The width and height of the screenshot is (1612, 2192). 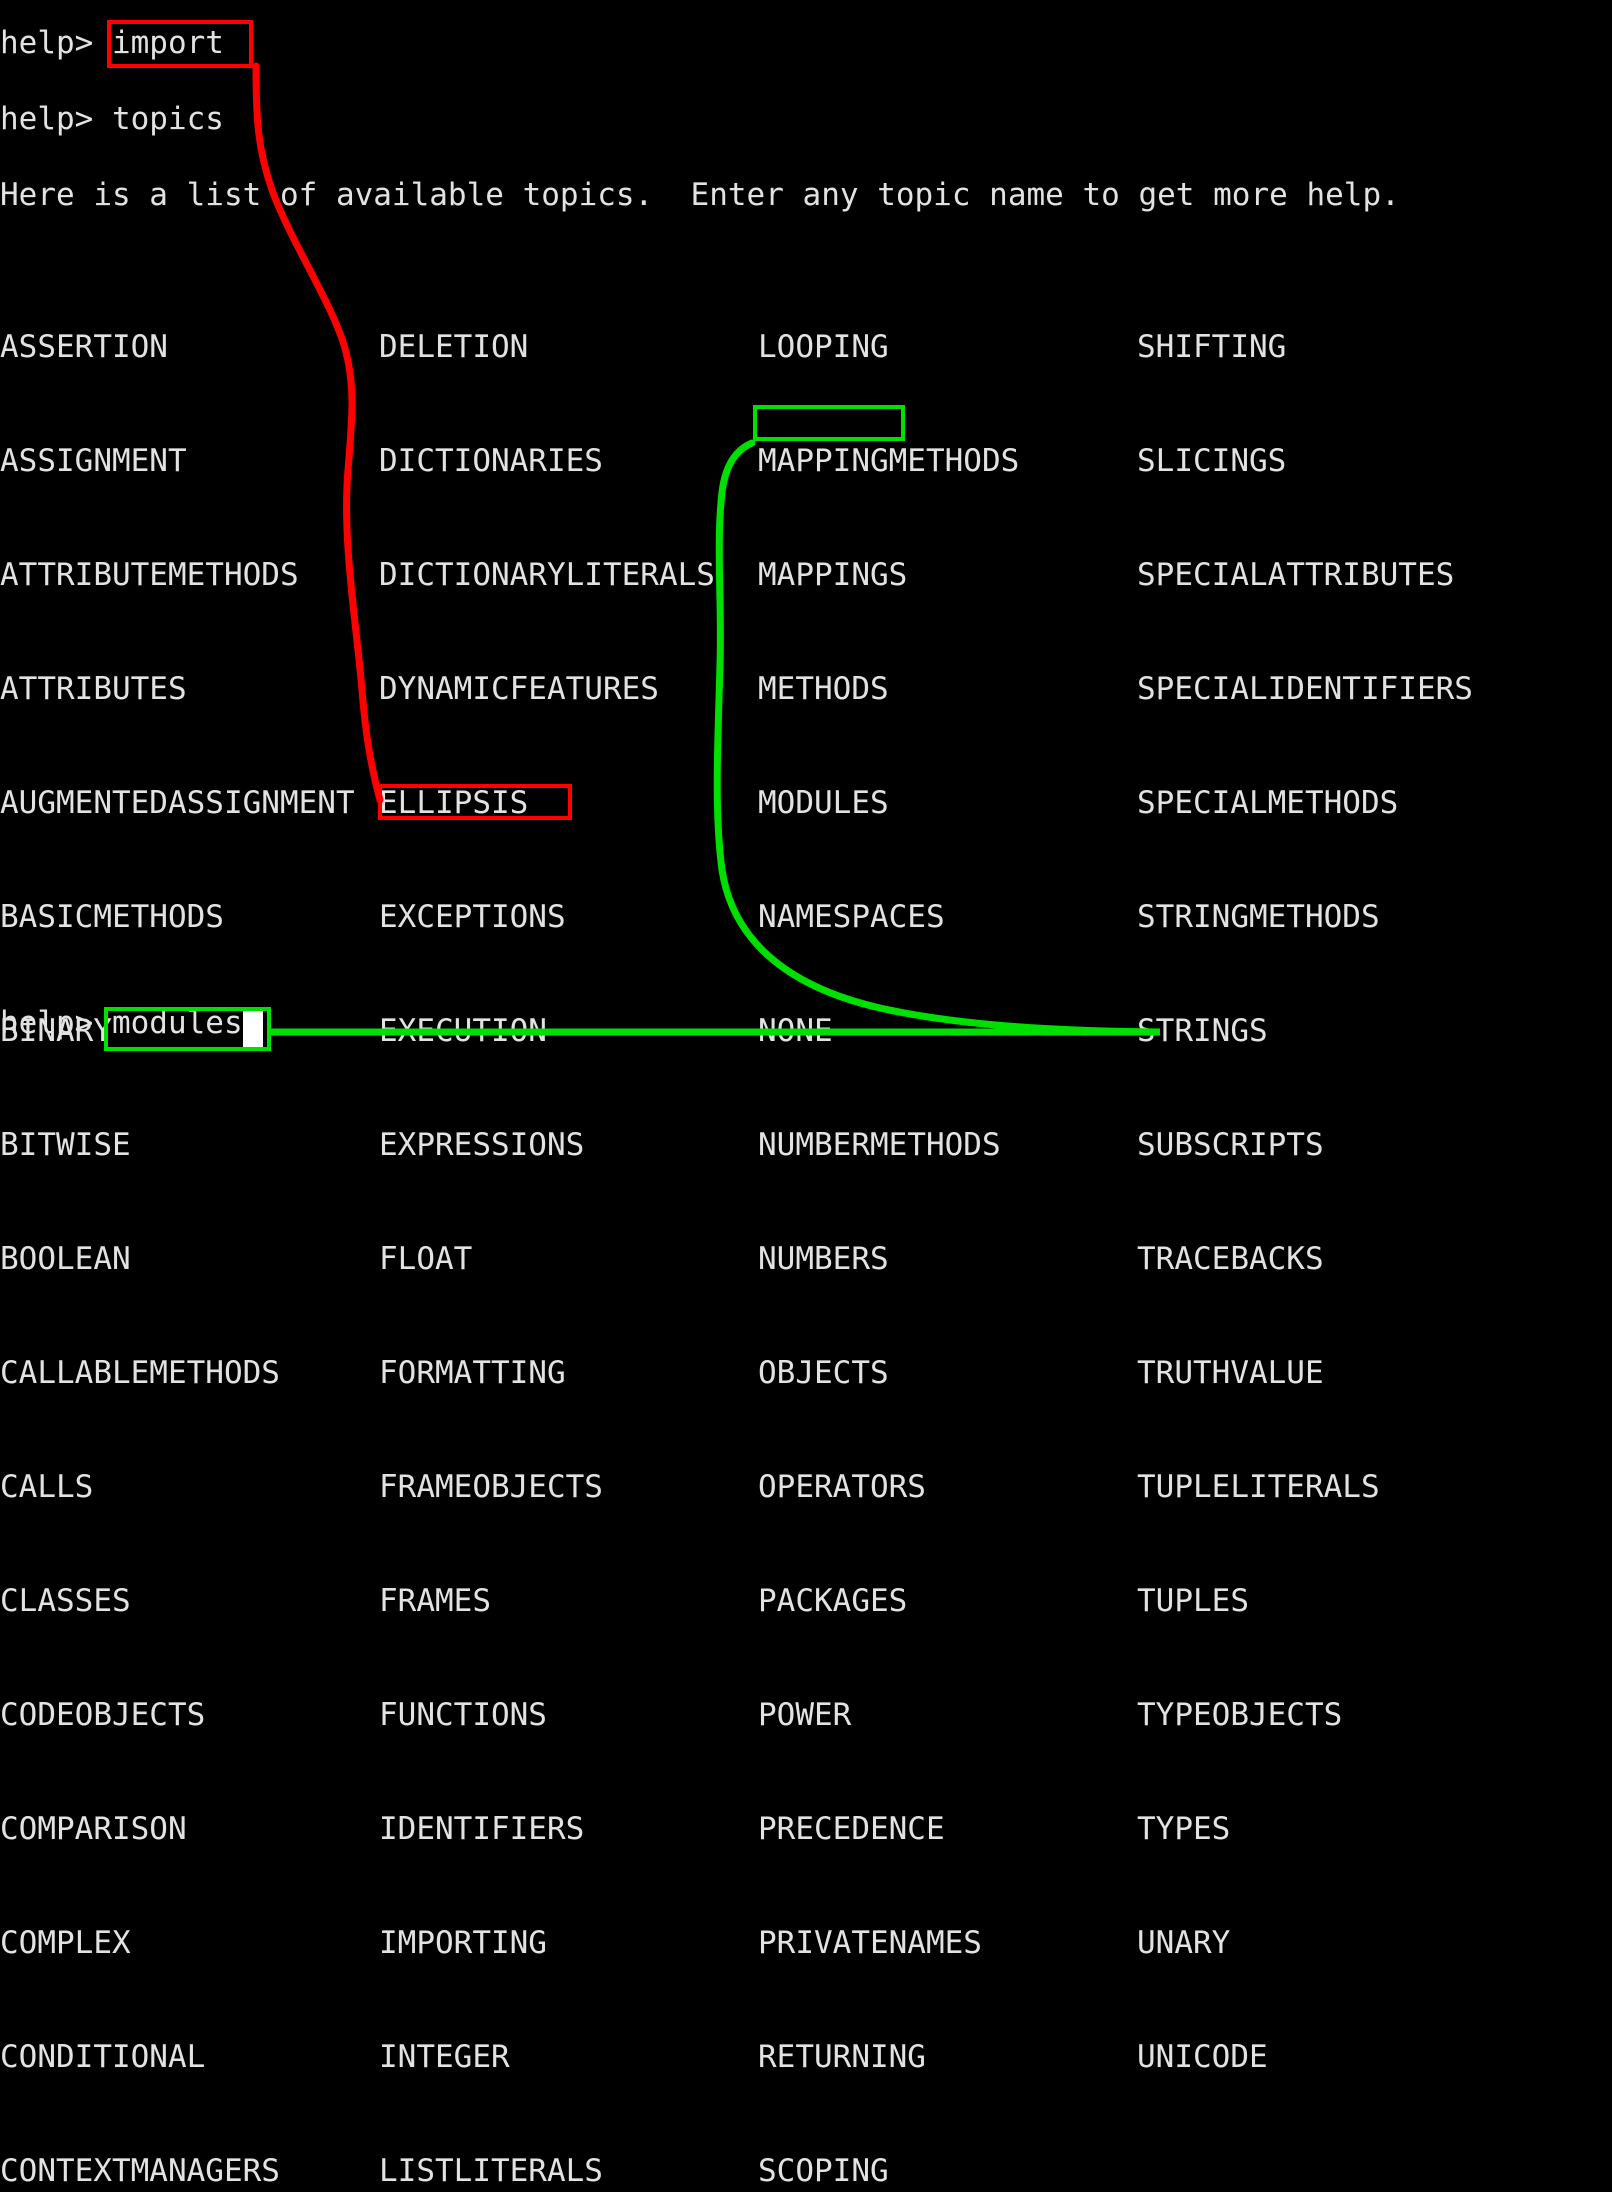 I want to click on topic-item: TYPEOBJECTS, so click(x=1240, y=1715).